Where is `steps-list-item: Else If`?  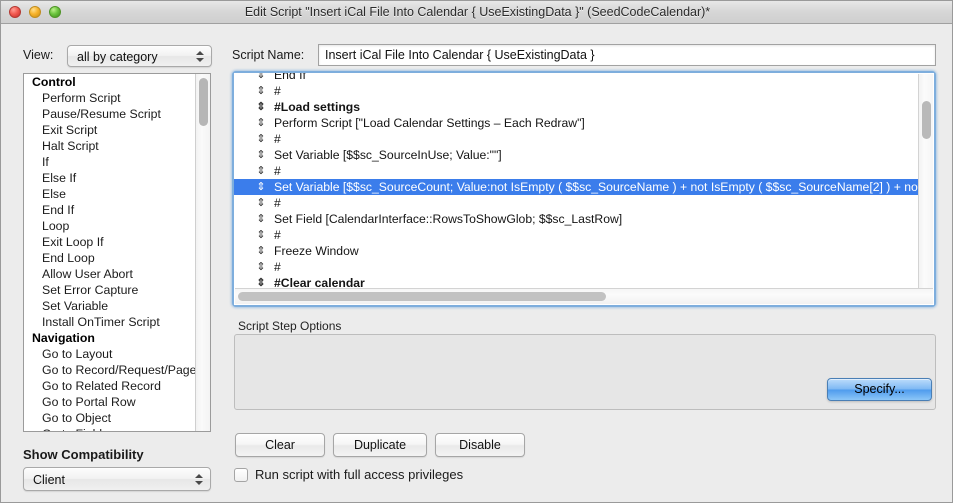
steps-list-item: Else If is located at coordinates (110, 178).